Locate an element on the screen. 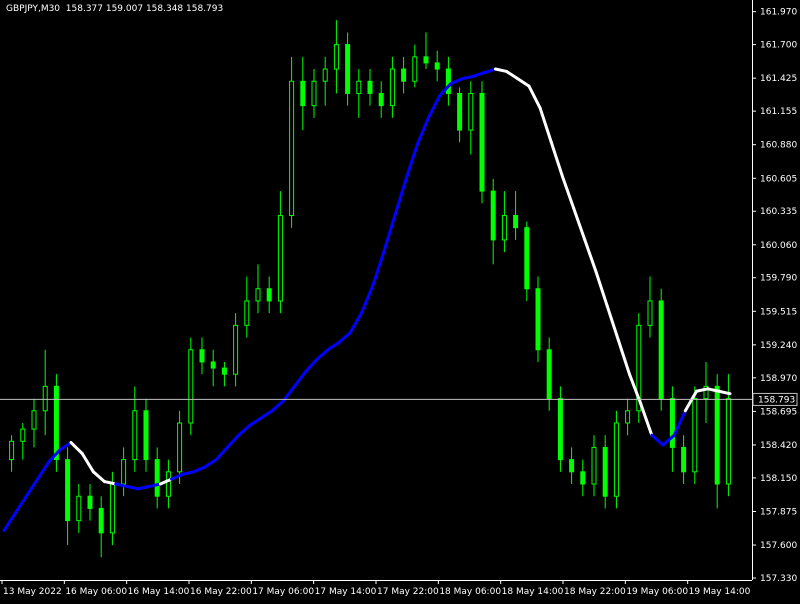  current-price-label: 158.793 is located at coordinates (776, 400).